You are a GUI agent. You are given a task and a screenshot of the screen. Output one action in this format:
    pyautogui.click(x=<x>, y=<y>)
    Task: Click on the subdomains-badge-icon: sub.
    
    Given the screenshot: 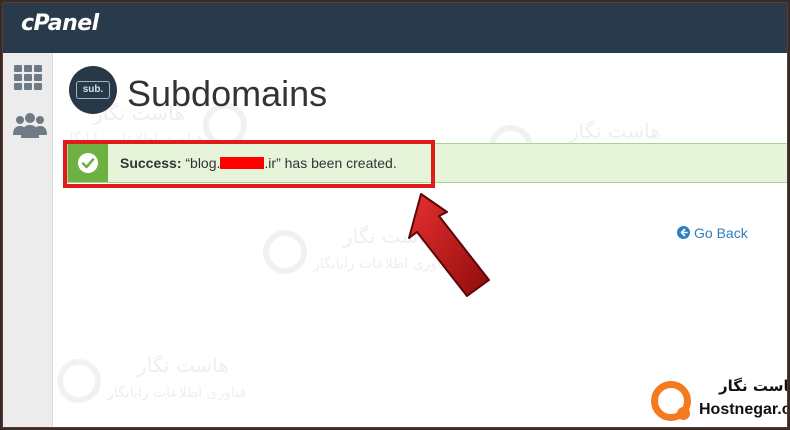 What is the action you would take?
    pyautogui.click(x=93, y=90)
    